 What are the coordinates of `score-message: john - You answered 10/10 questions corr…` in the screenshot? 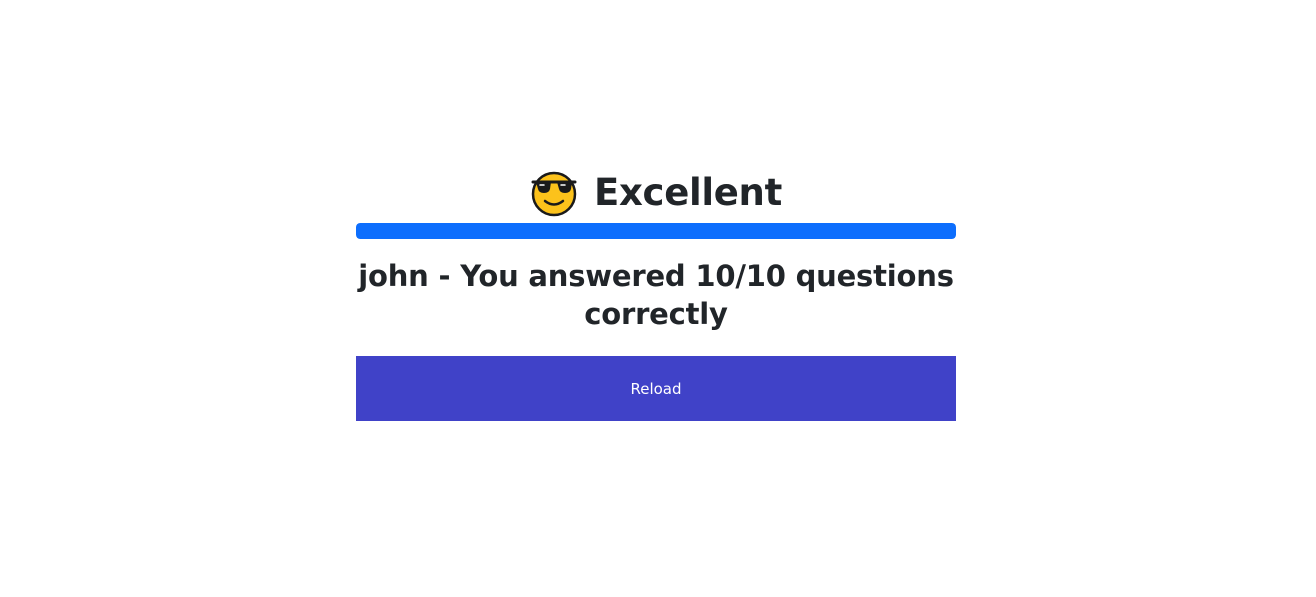 It's located at (656, 295).